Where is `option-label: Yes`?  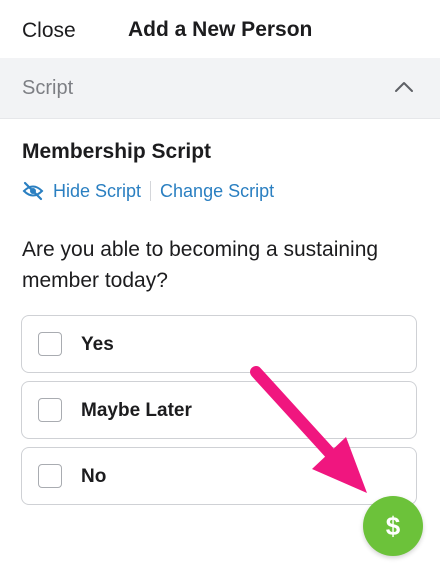 option-label: Yes is located at coordinates (97, 344).